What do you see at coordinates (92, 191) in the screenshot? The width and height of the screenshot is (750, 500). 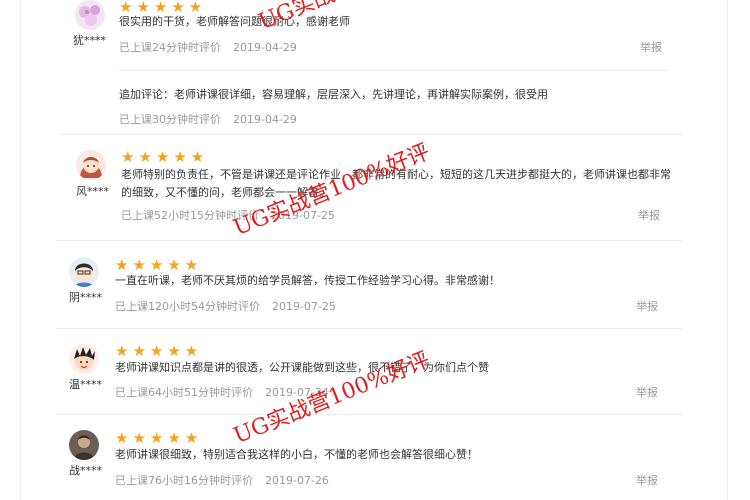 I see `username: 风****` at bounding box center [92, 191].